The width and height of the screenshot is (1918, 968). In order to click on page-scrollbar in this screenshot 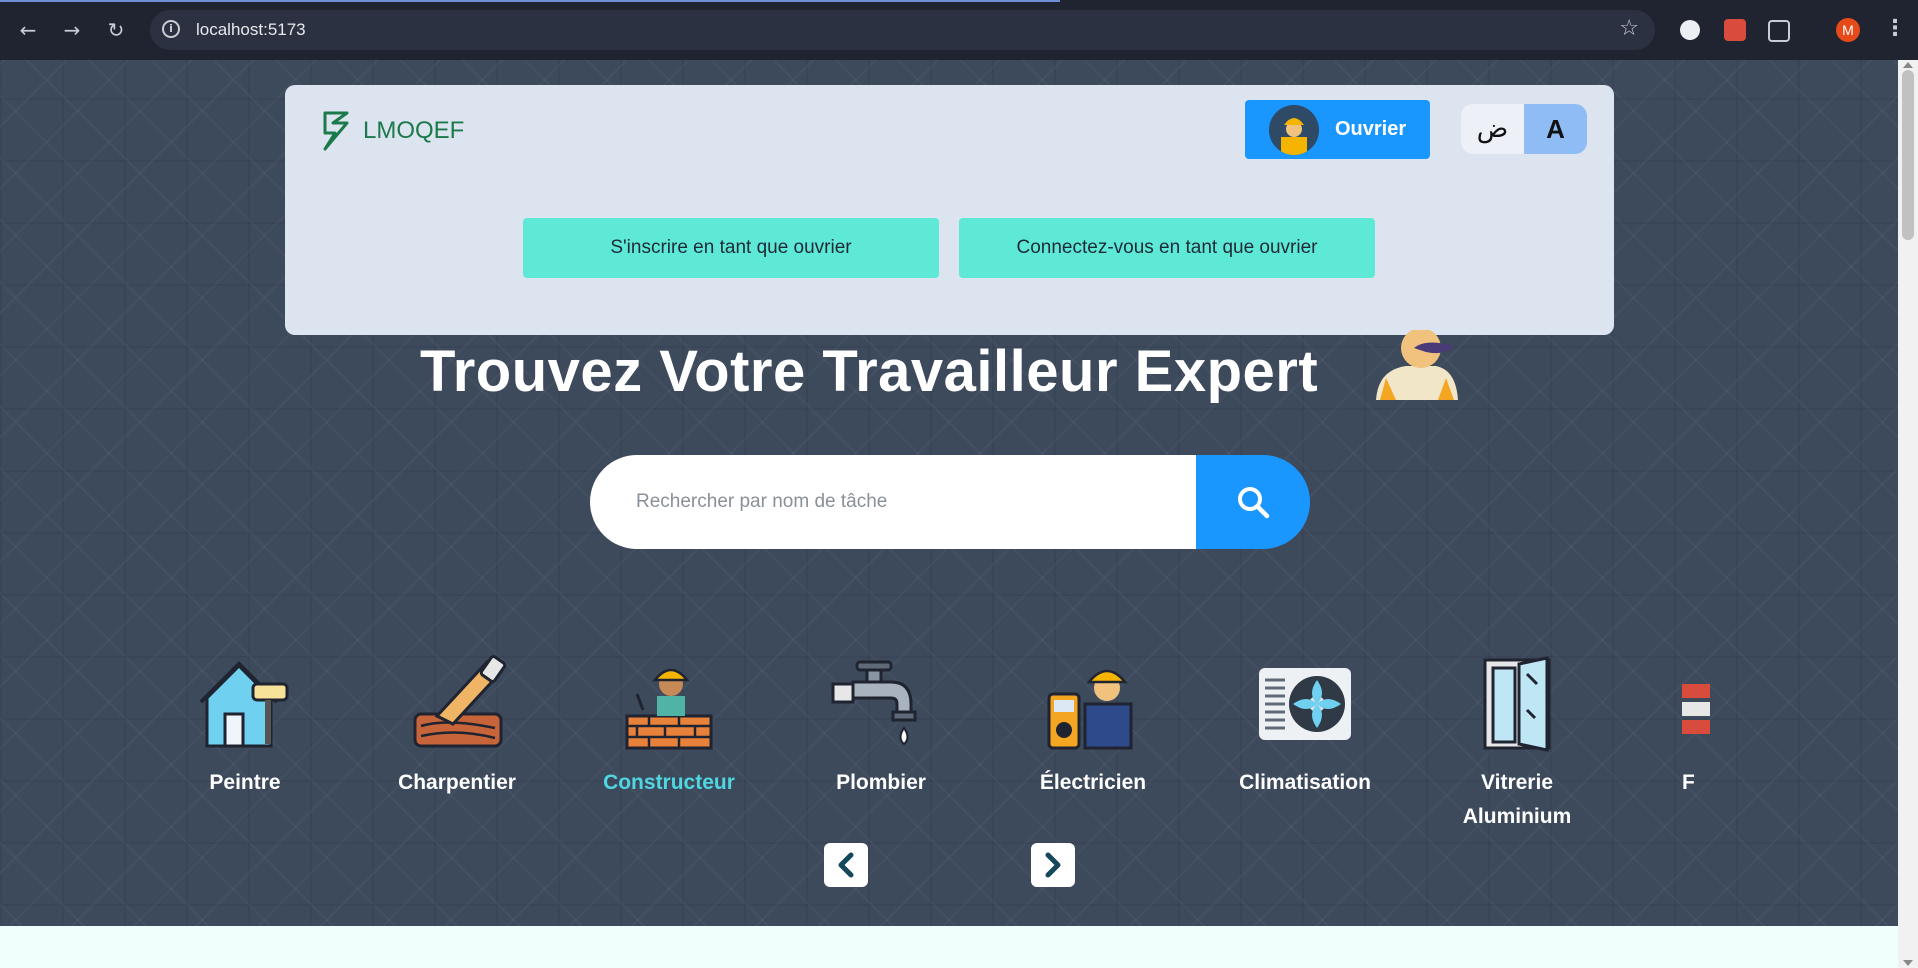, I will do `click(1908, 514)`.